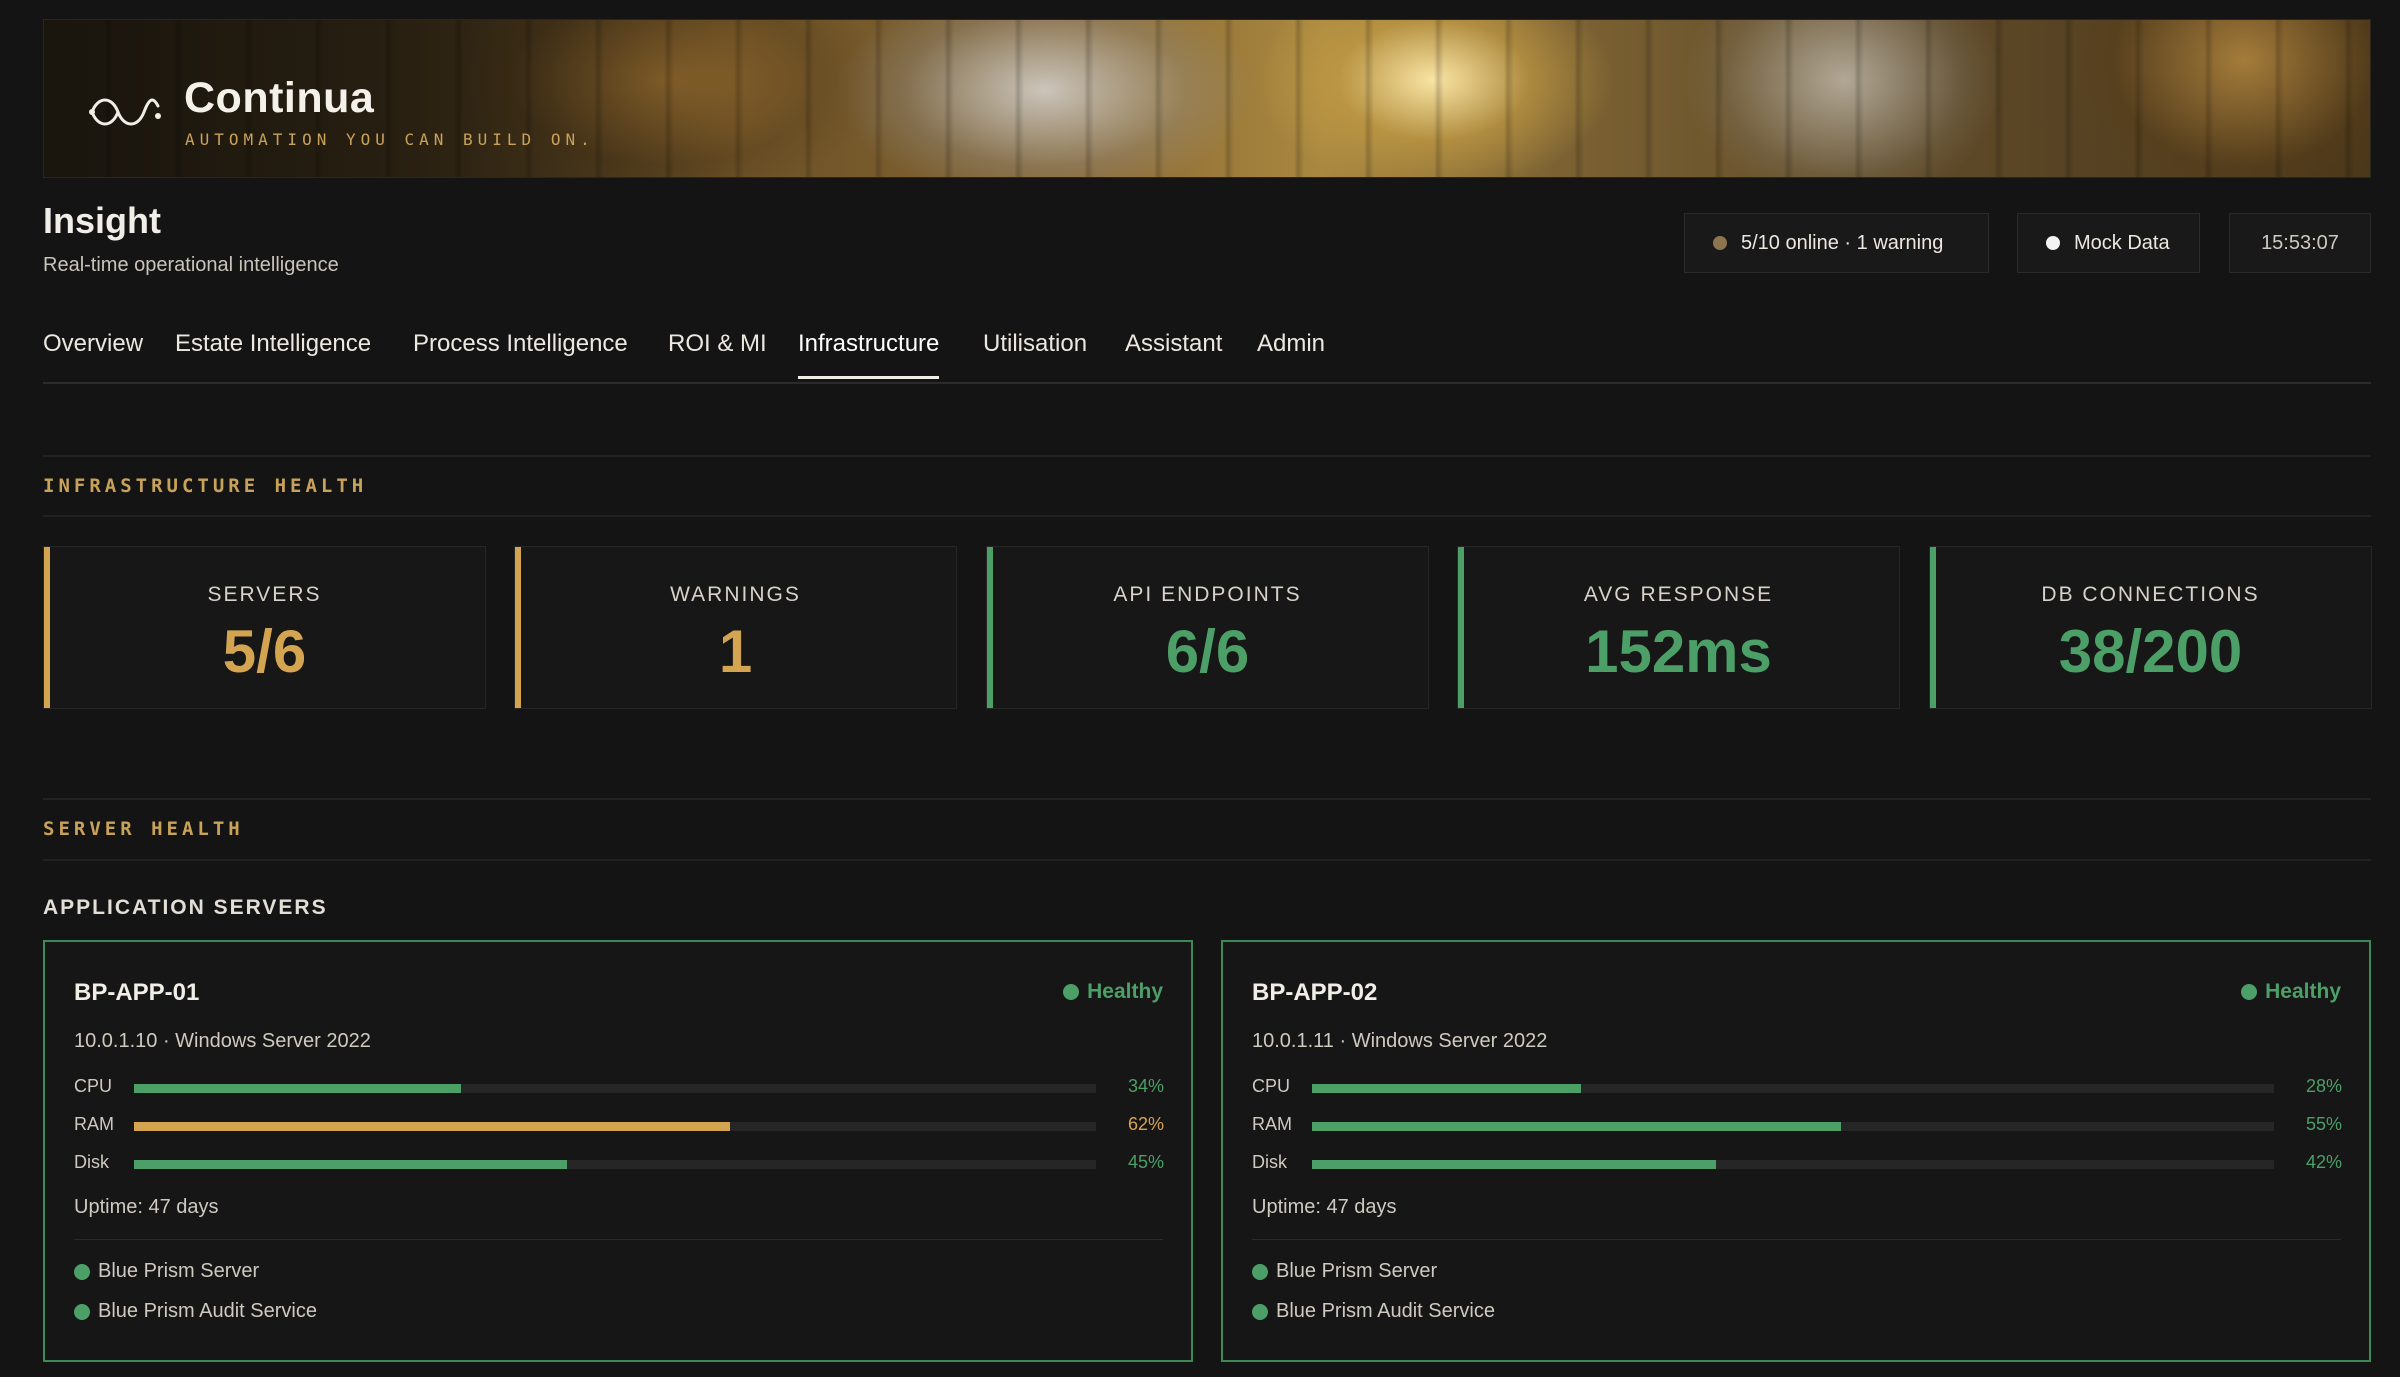 This screenshot has height=1377, width=2400. What do you see at coordinates (869, 354) in the screenshot?
I see `tab-infrastructure: Infrastructure` at bounding box center [869, 354].